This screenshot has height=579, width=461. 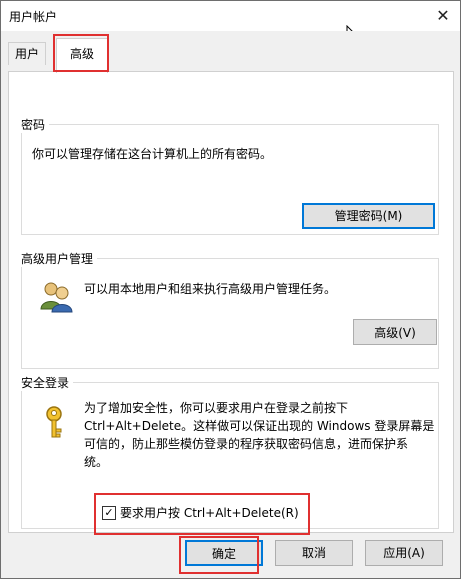 I want to click on users-icon, so click(x=56, y=297).